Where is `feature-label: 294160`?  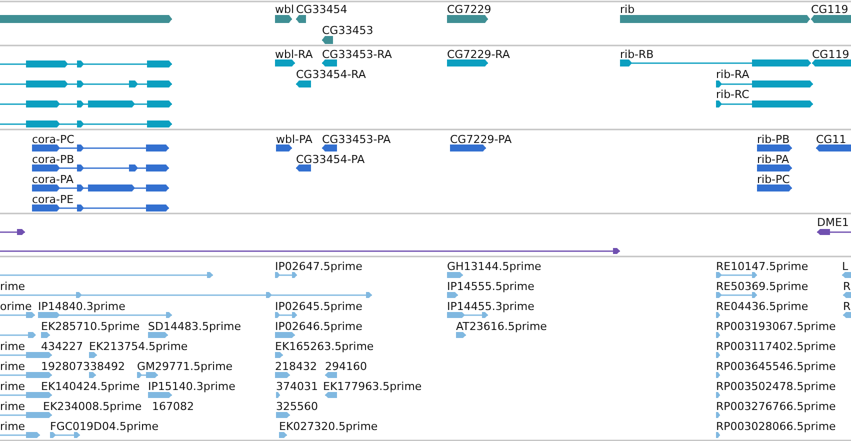 feature-label: 294160 is located at coordinates (346, 366).